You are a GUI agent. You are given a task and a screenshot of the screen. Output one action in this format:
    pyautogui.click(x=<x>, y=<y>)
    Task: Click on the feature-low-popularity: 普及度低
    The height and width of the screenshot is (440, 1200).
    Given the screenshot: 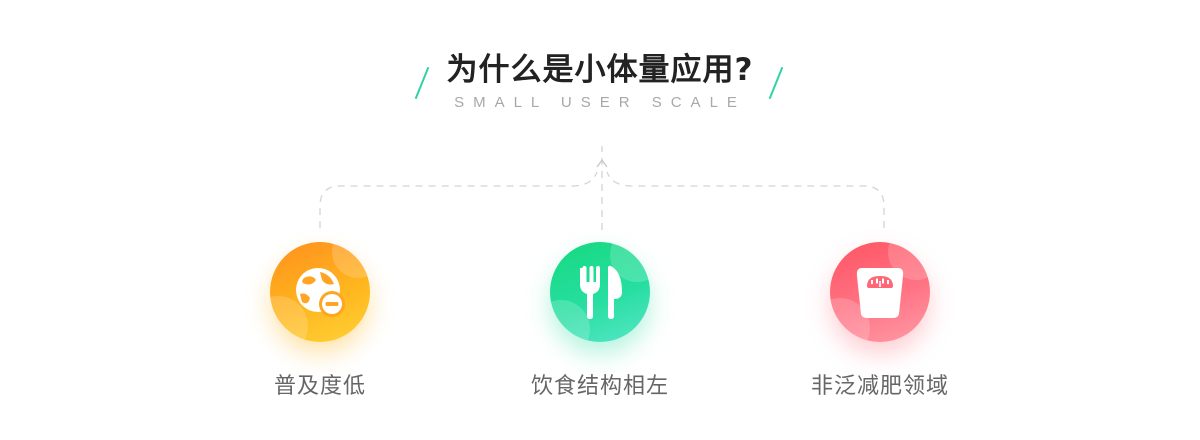 What is the action you would take?
    pyautogui.click(x=320, y=321)
    